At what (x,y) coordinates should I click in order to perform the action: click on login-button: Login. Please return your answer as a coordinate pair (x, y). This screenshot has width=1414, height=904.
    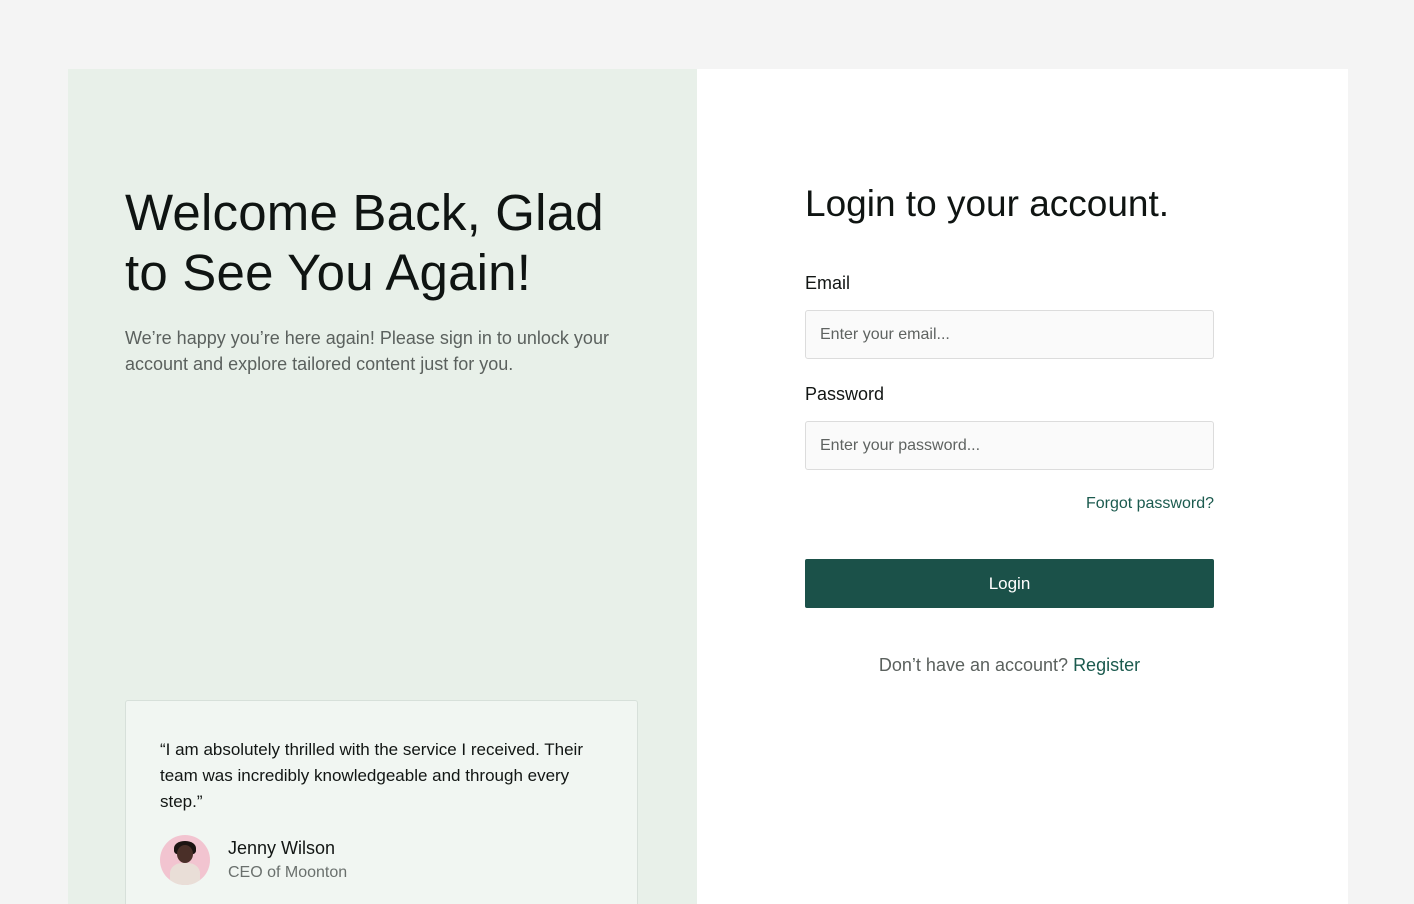
    Looking at the image, I should click on (1009, 583).